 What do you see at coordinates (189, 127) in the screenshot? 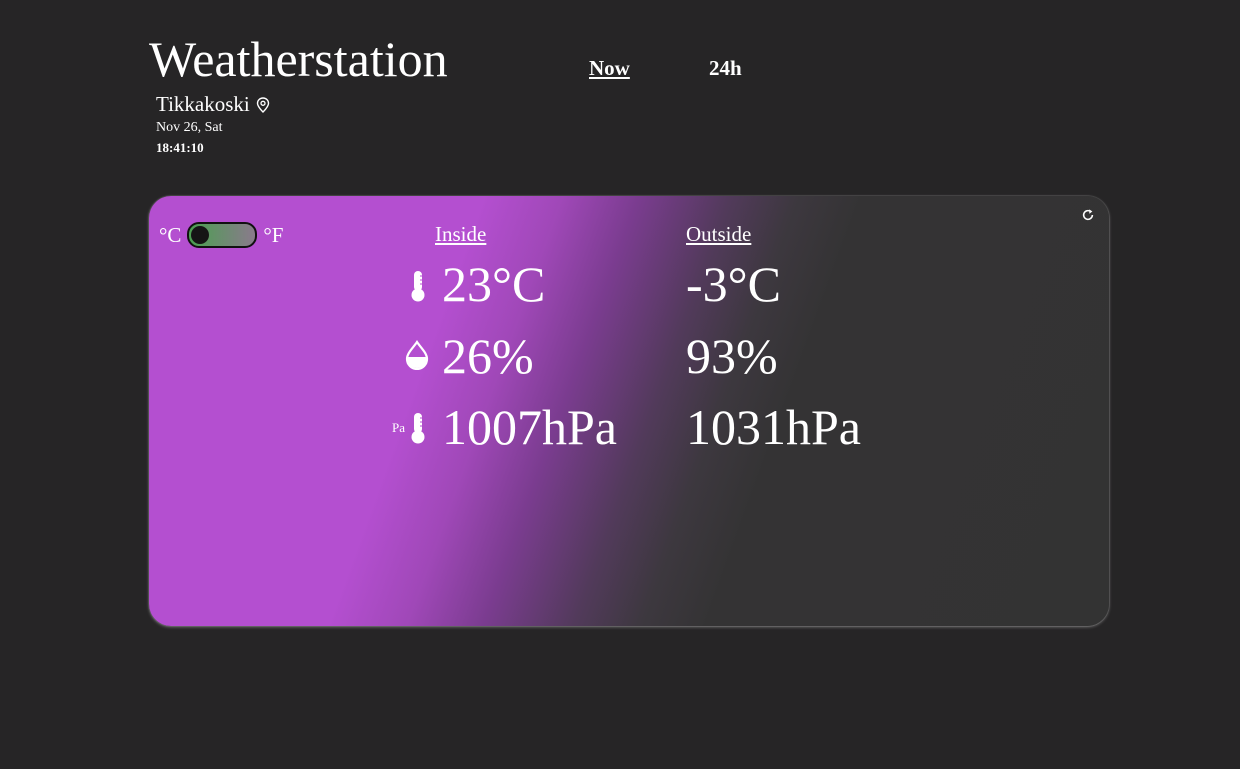
I see `current-date: Nov 26, Sat` at bounding box center [189, 127].